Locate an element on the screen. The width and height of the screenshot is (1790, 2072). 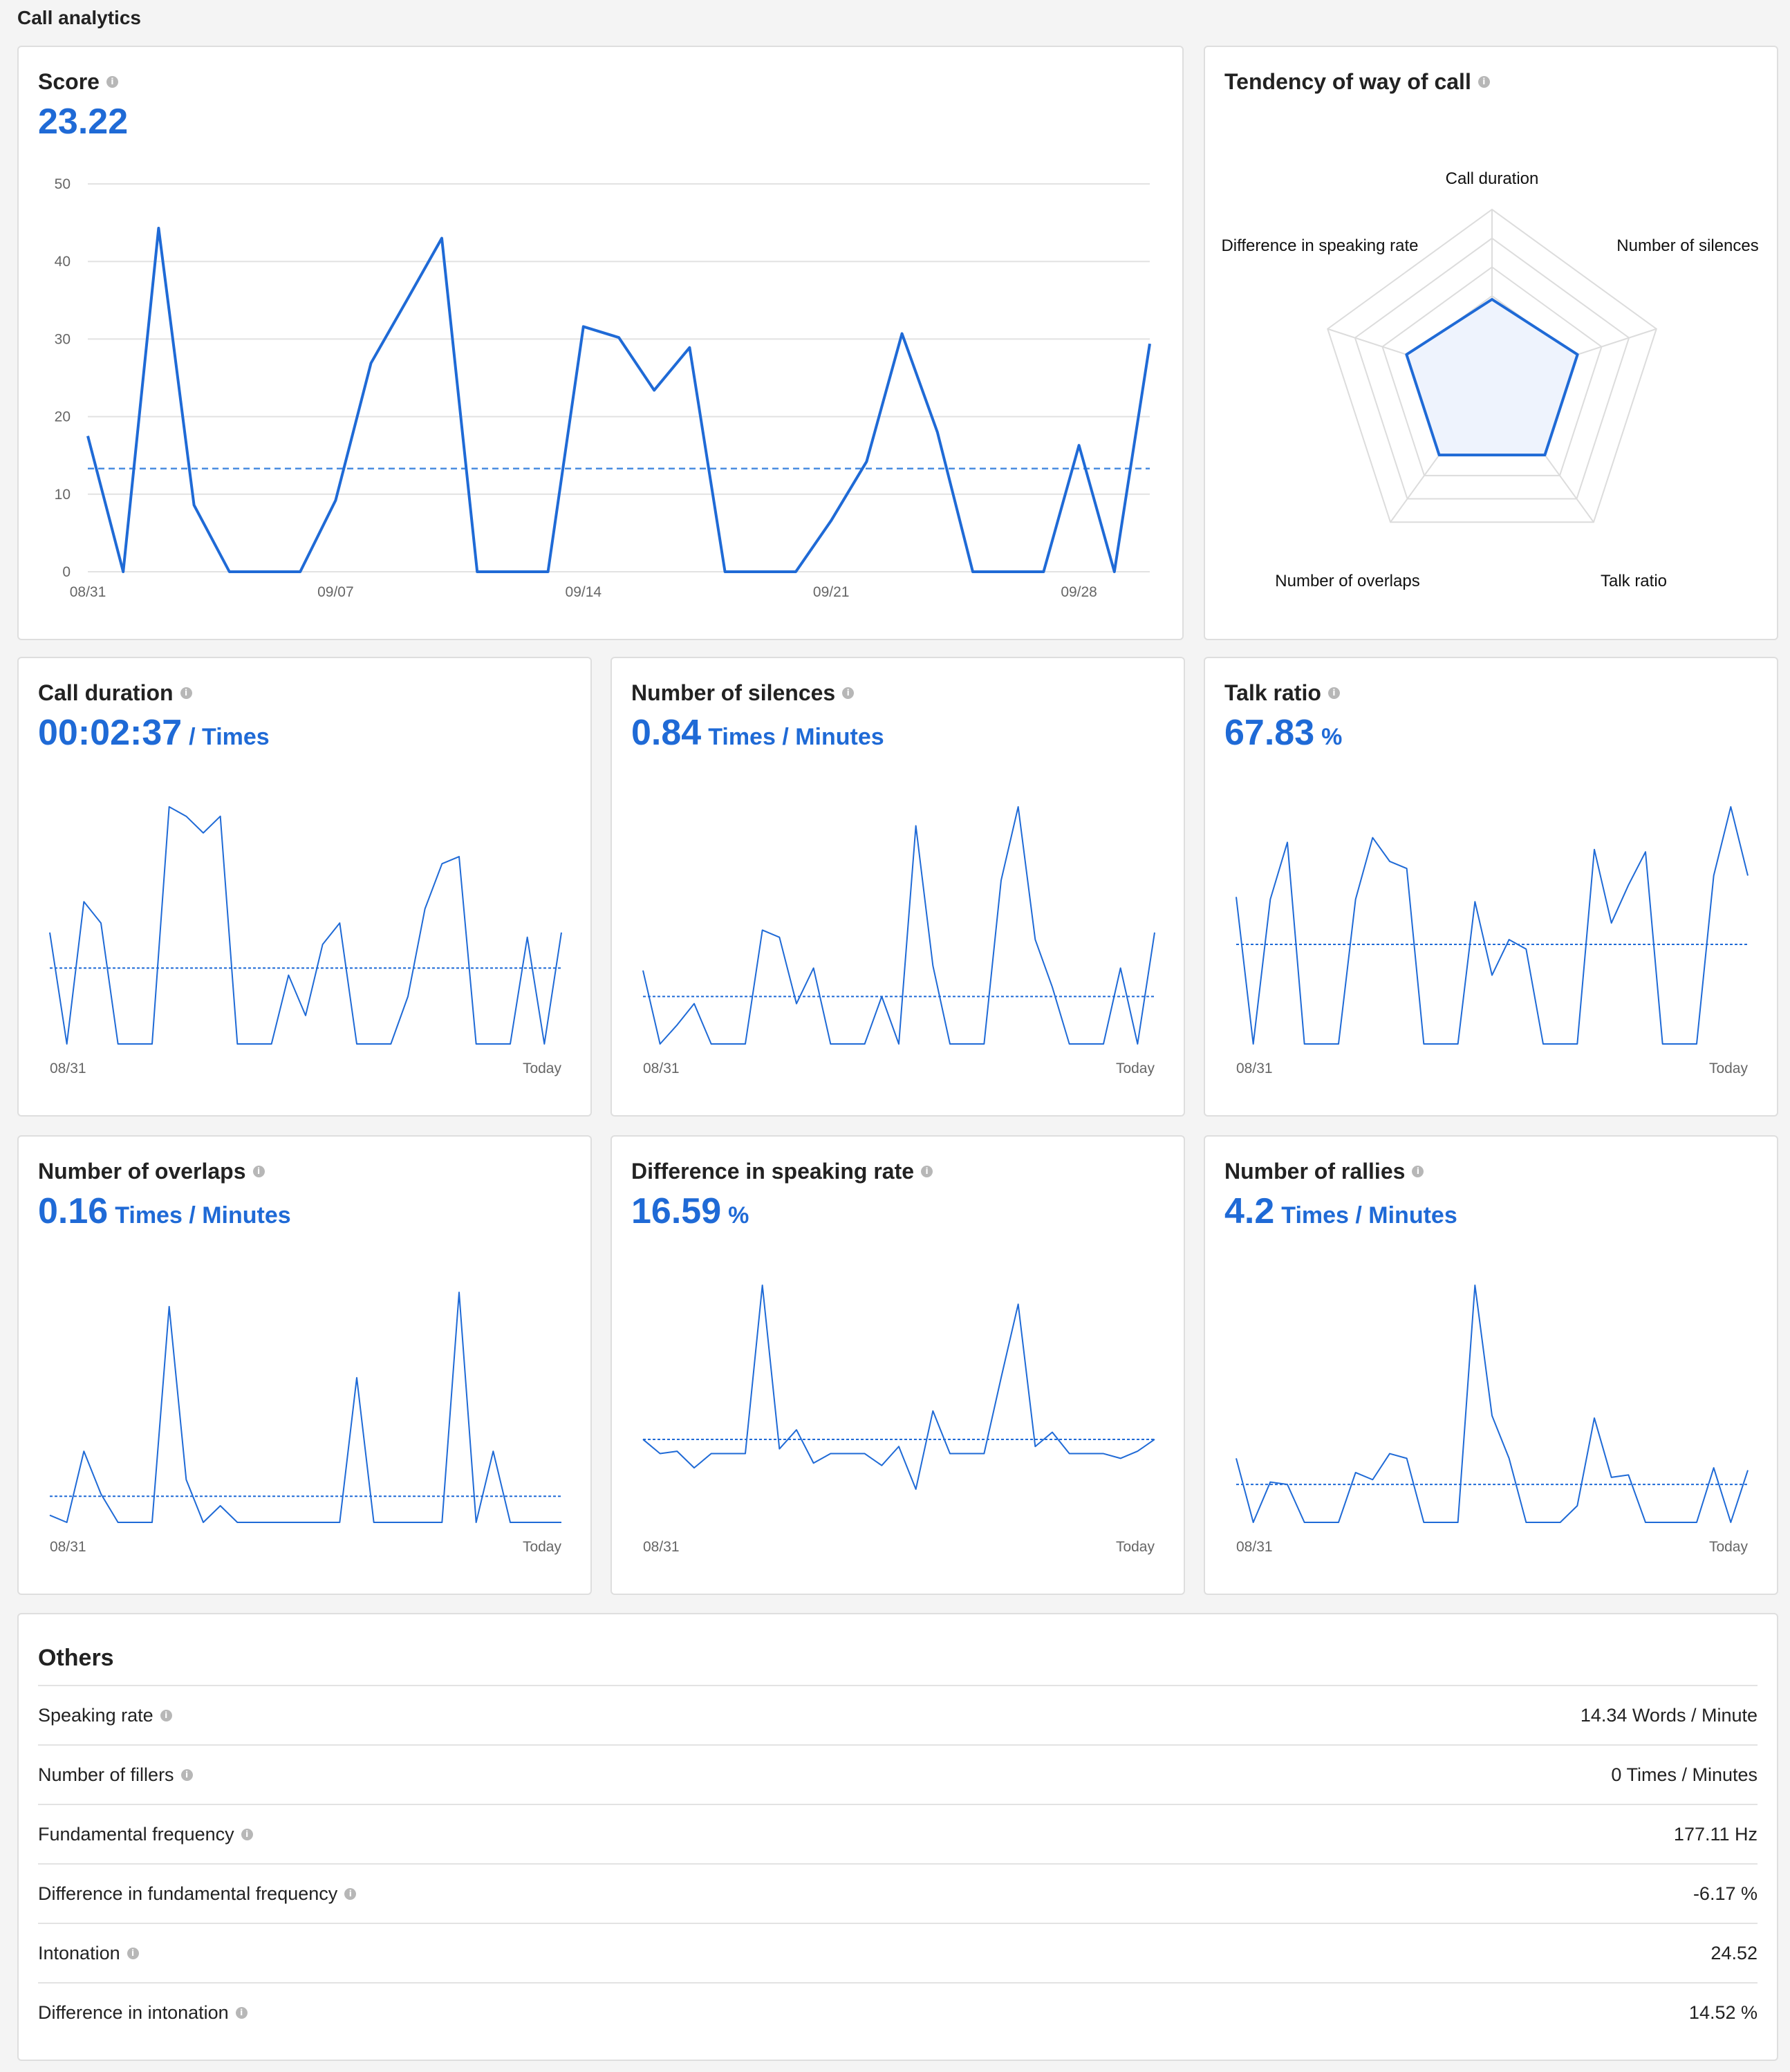
y-tick-label: 20 is located at coordinates (63, 417).